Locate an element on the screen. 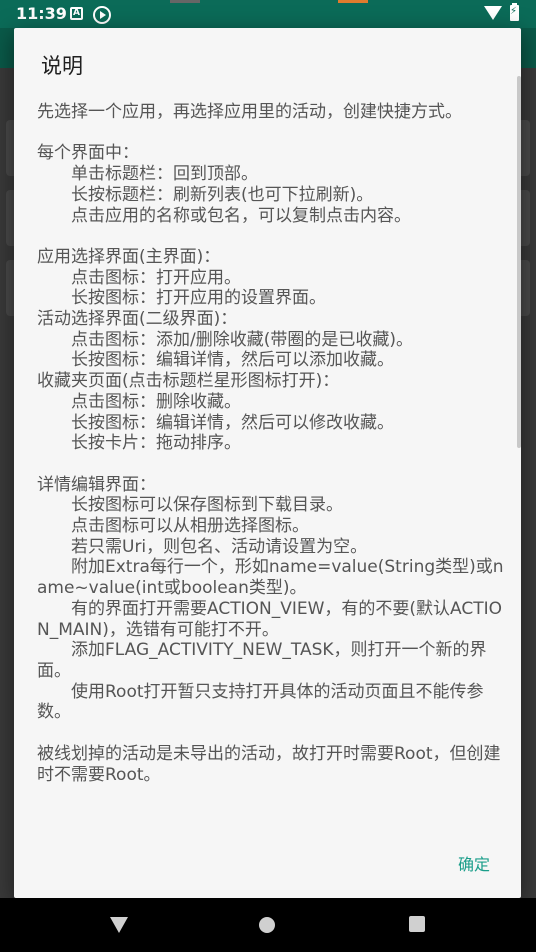  a-notification-icon: A is located at coordinates (76, 13).